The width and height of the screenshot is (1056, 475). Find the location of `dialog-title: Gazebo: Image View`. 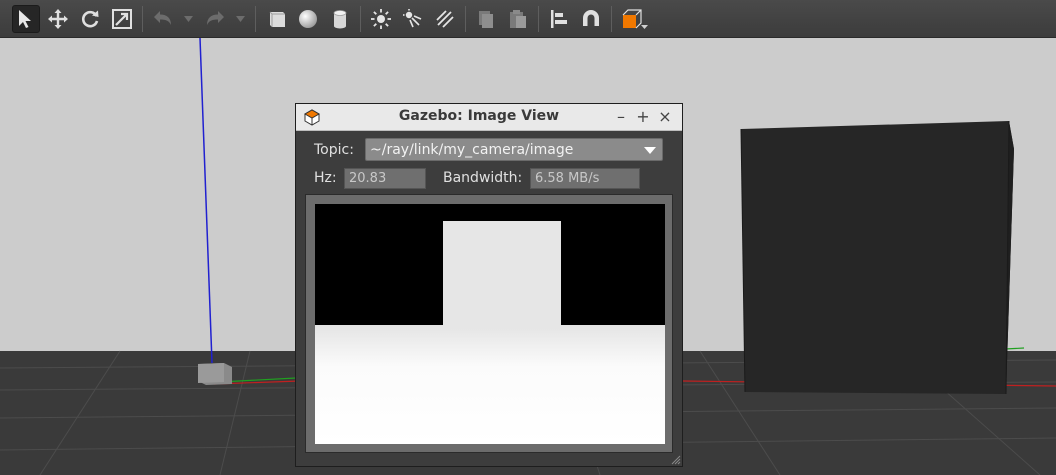

dialog-title: Gazebo: Image View is located at coordinates (479, 116).